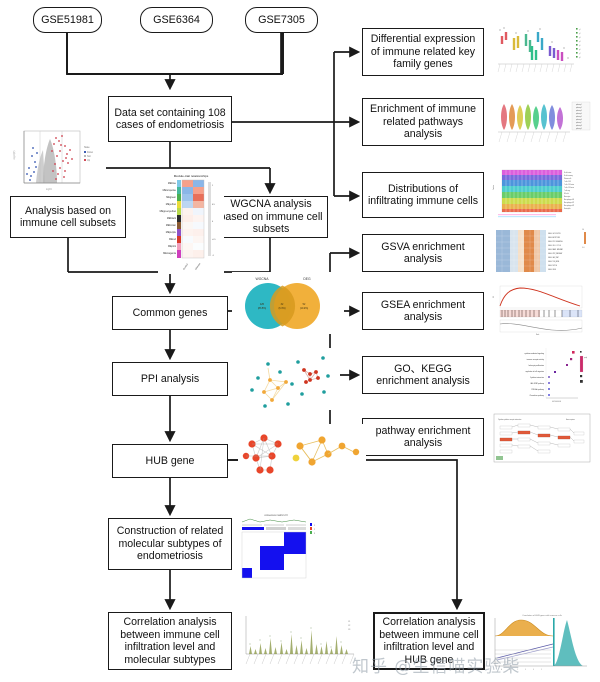 The height and width of the screenshot is (682, 600). Describe the element at coordinates (569, 200) in the screenshot. I see `svg-text: Macrophages M0` at that location.